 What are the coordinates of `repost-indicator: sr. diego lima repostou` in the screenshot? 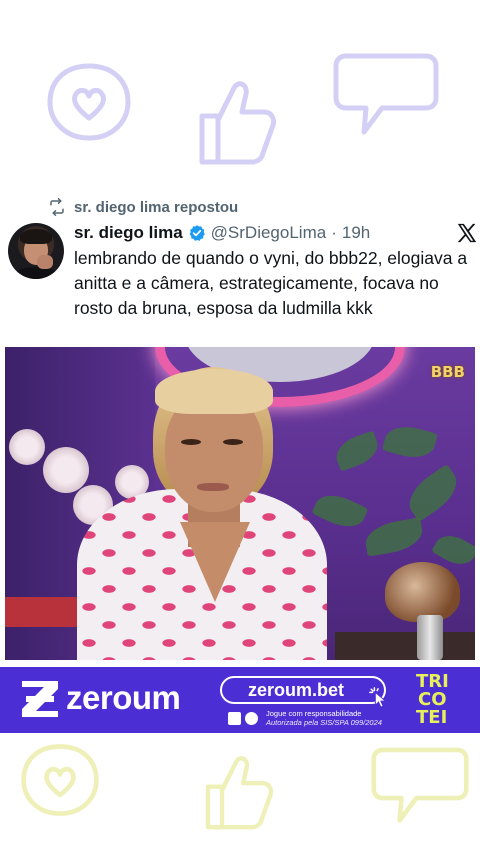 It's located at (143, 207).